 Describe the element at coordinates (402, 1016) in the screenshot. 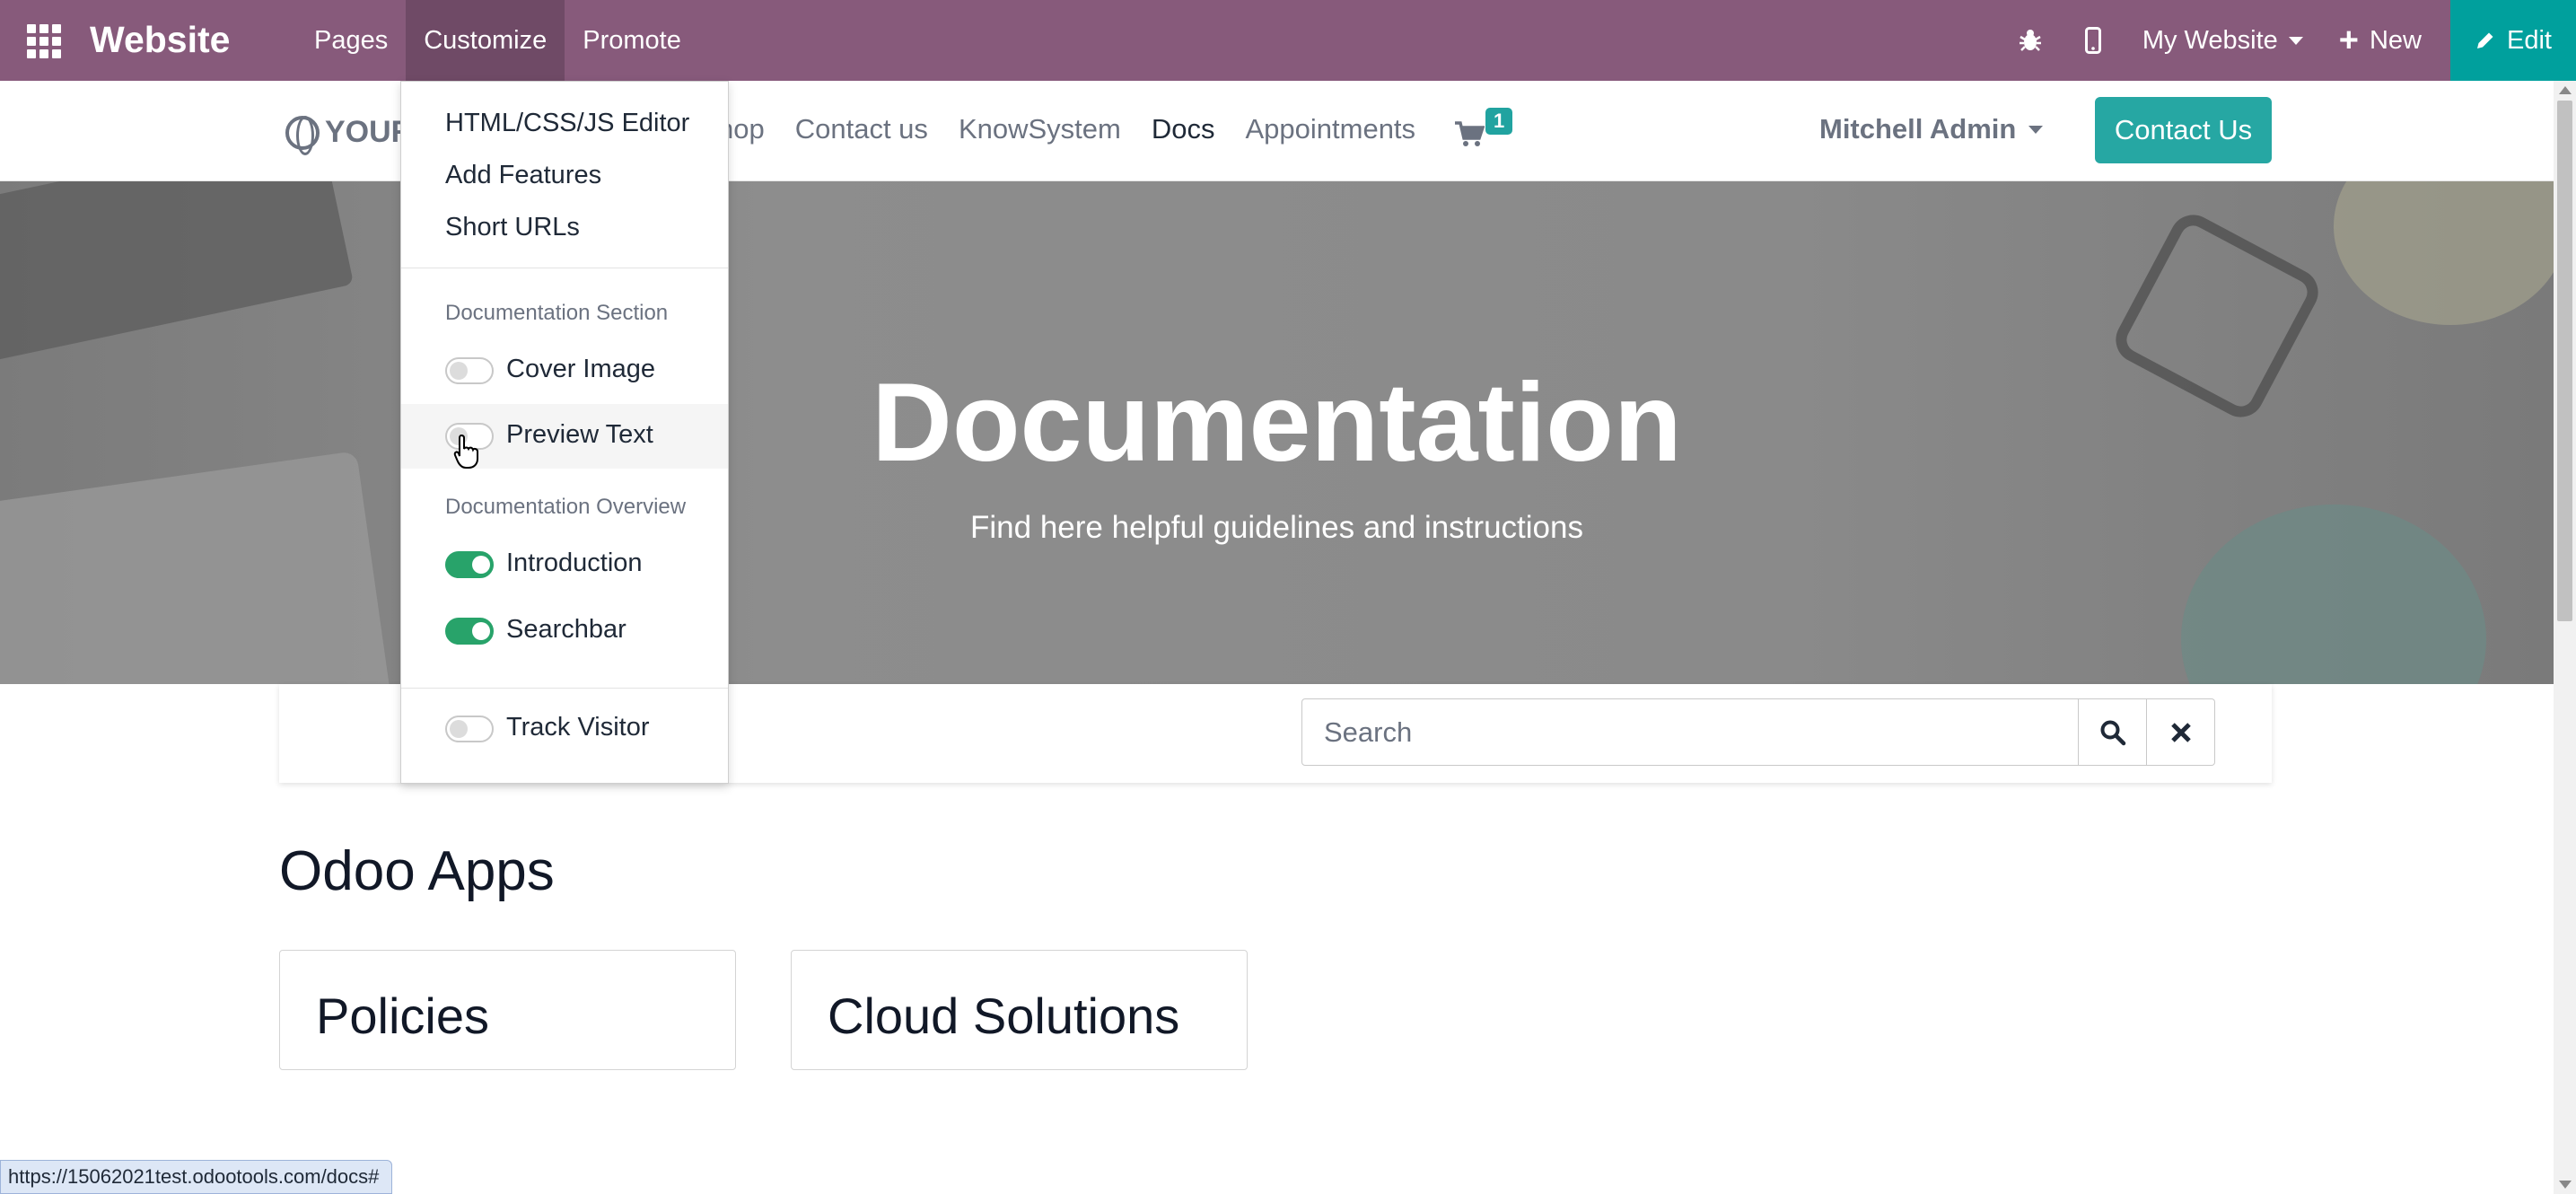

I see `card-title: Policies` at that location.